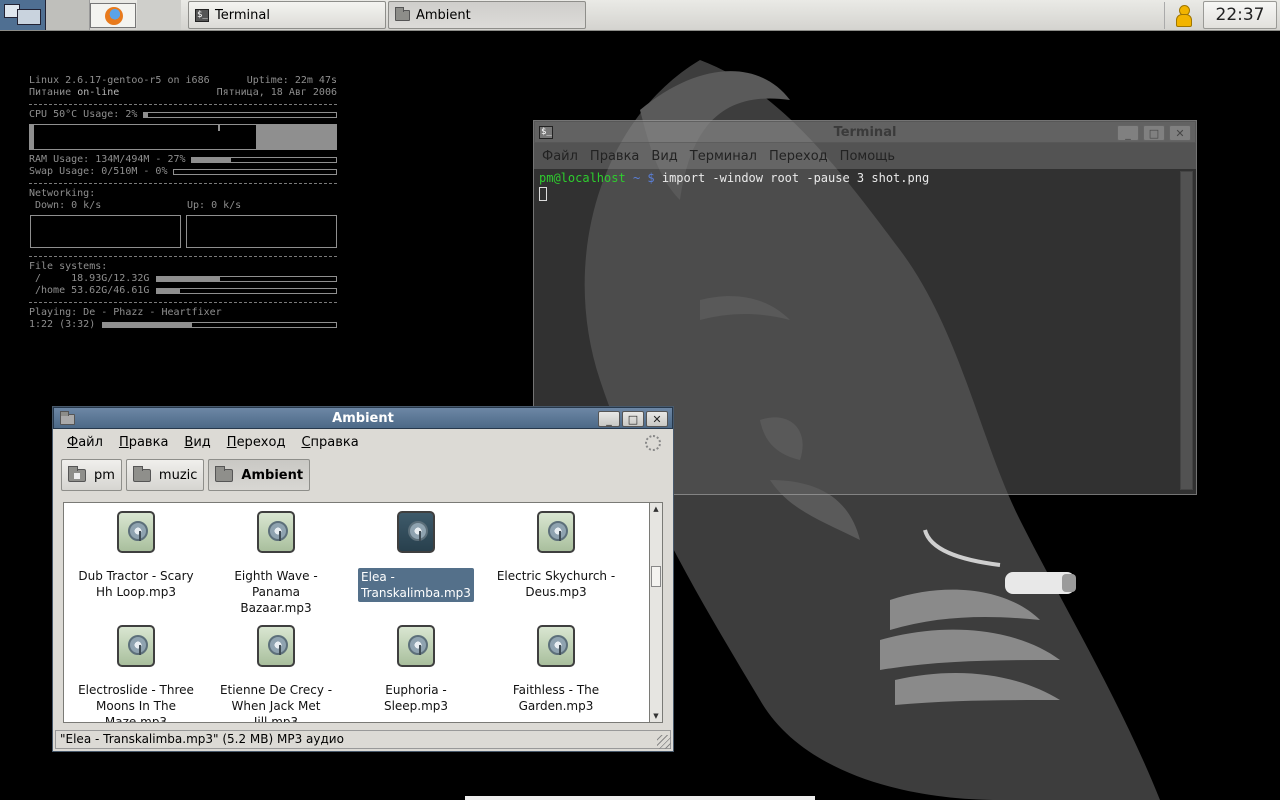 Image resolution: width=1280 pixels, height=800 pixels. What do you see at coordinates (443, 15) in the screenshot?
I see `taskbar-label: Ambient` at bounding box center [443, 15].